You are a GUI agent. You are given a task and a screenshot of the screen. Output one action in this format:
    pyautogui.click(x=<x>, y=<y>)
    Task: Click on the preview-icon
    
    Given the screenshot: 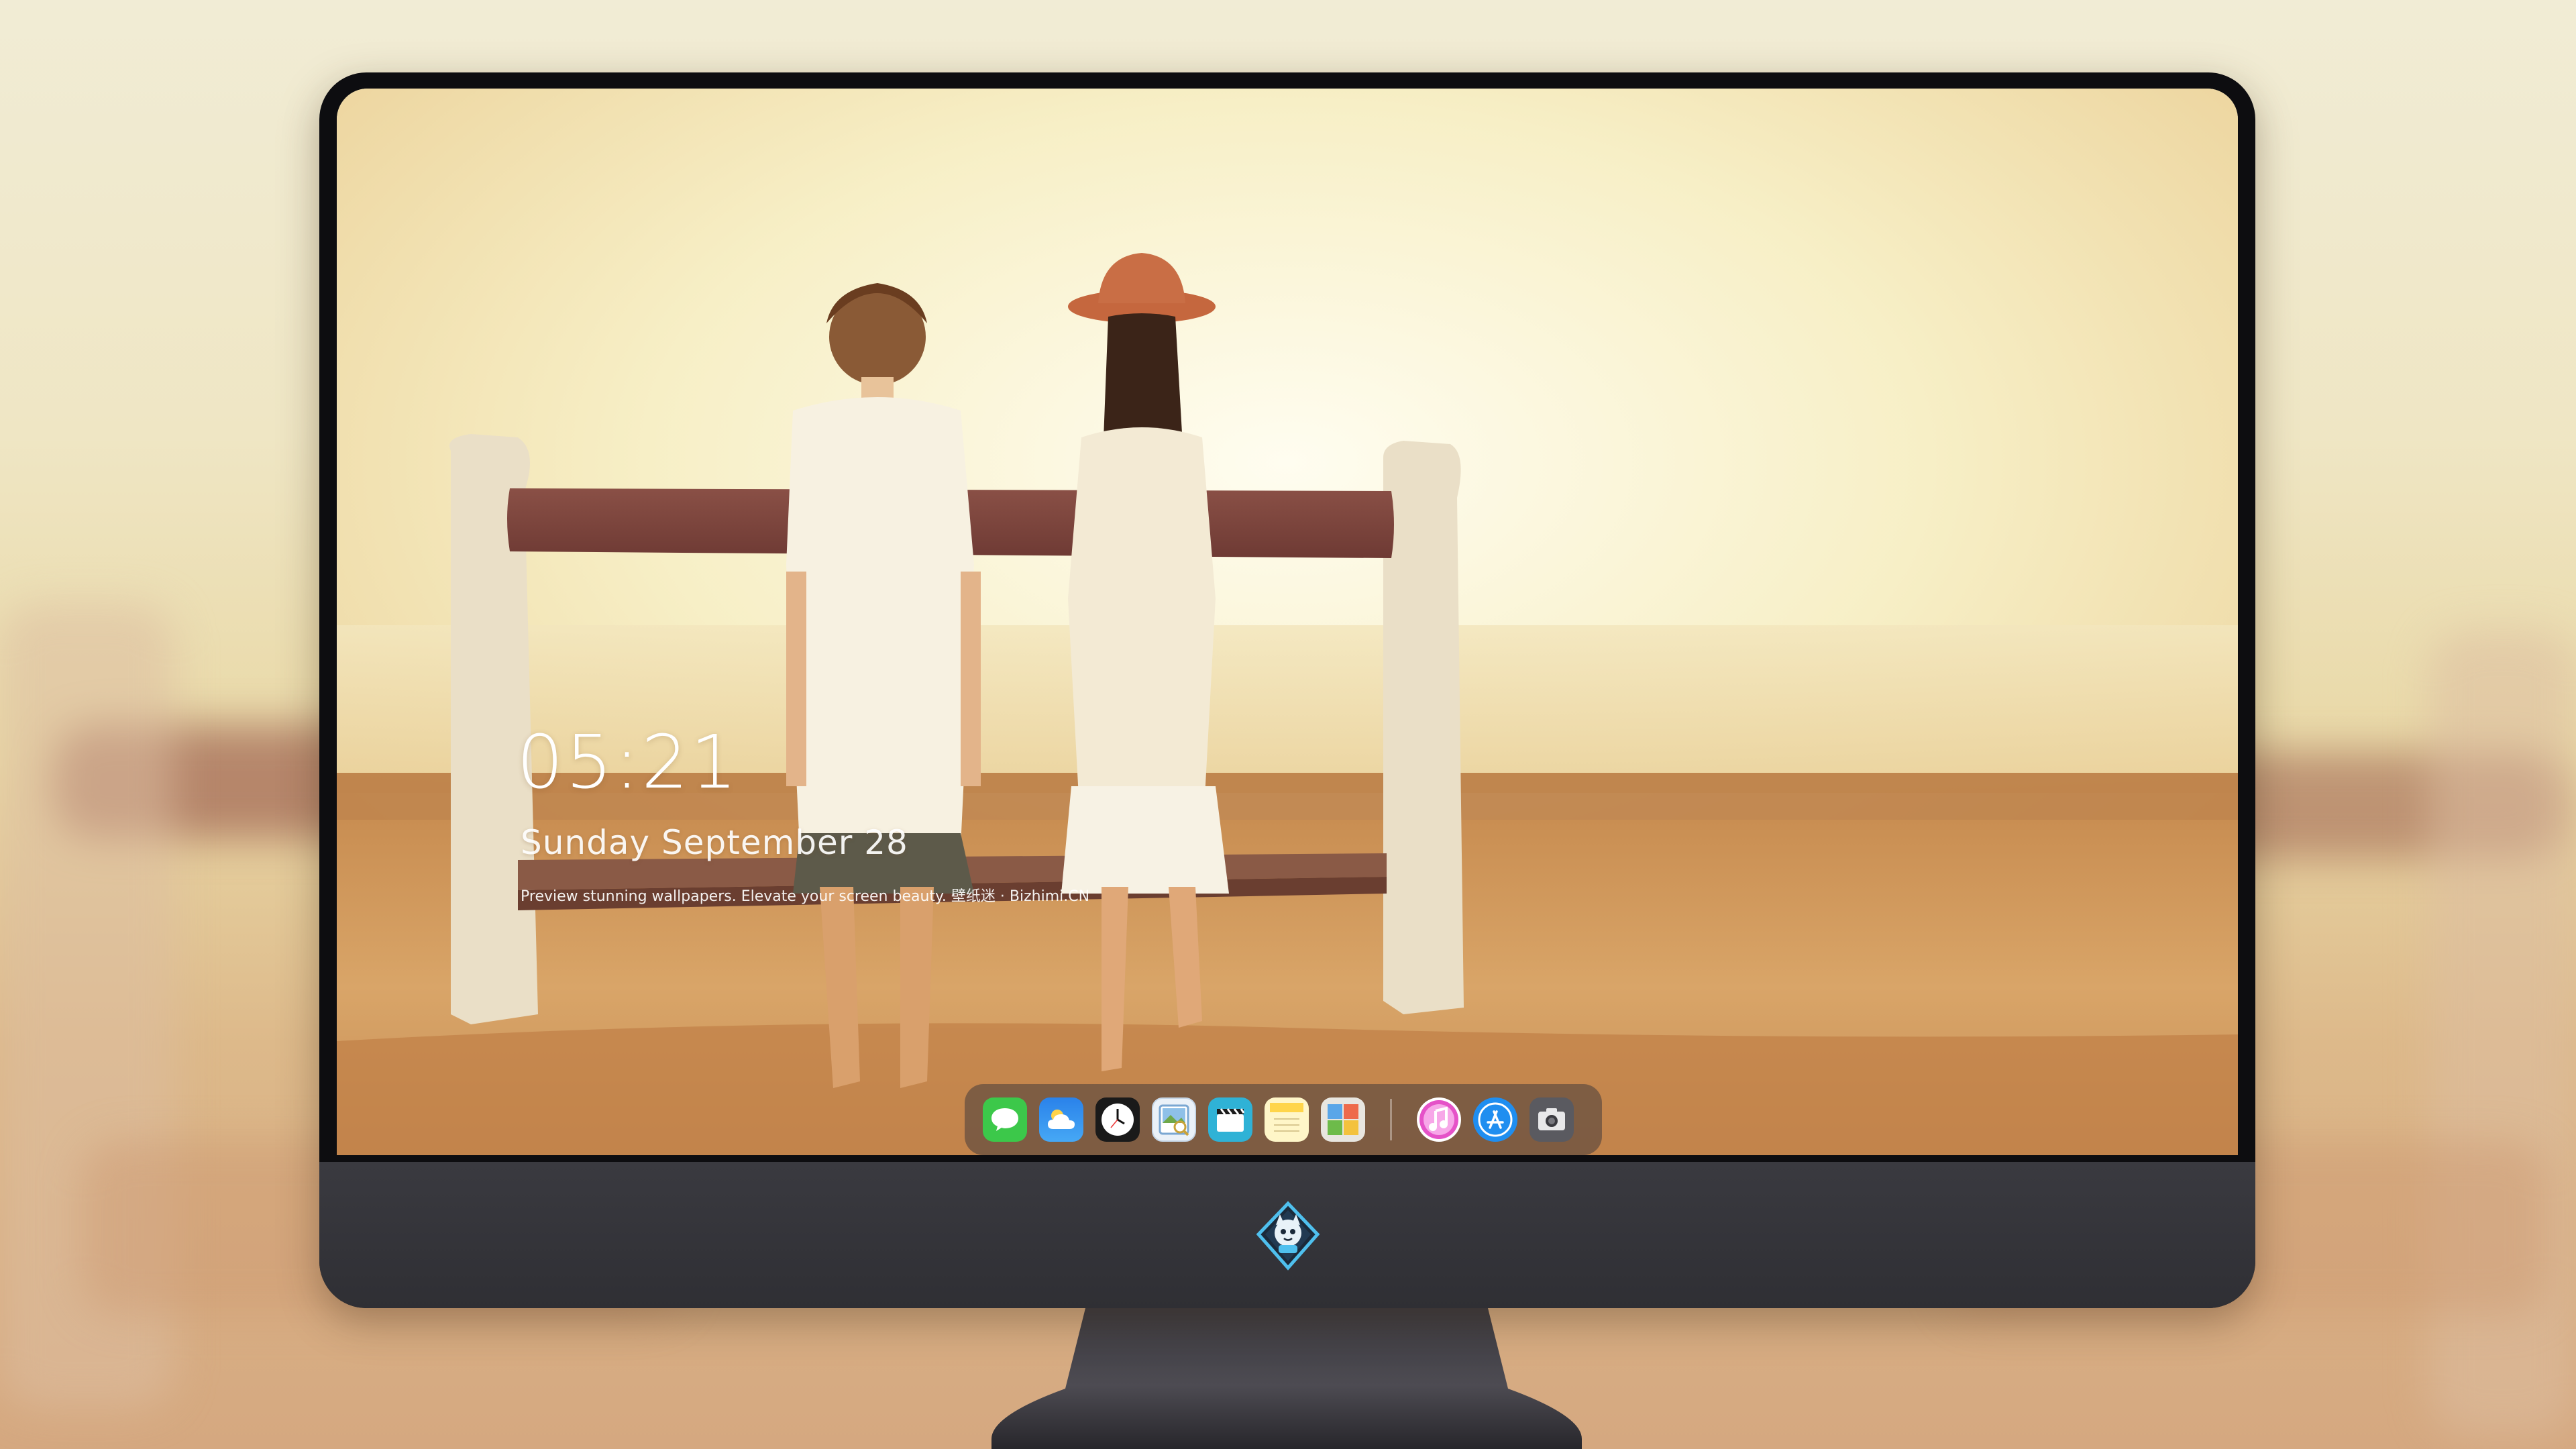 What is the action you would take?
    pyautogui.click(x=1174, y=1120)
    